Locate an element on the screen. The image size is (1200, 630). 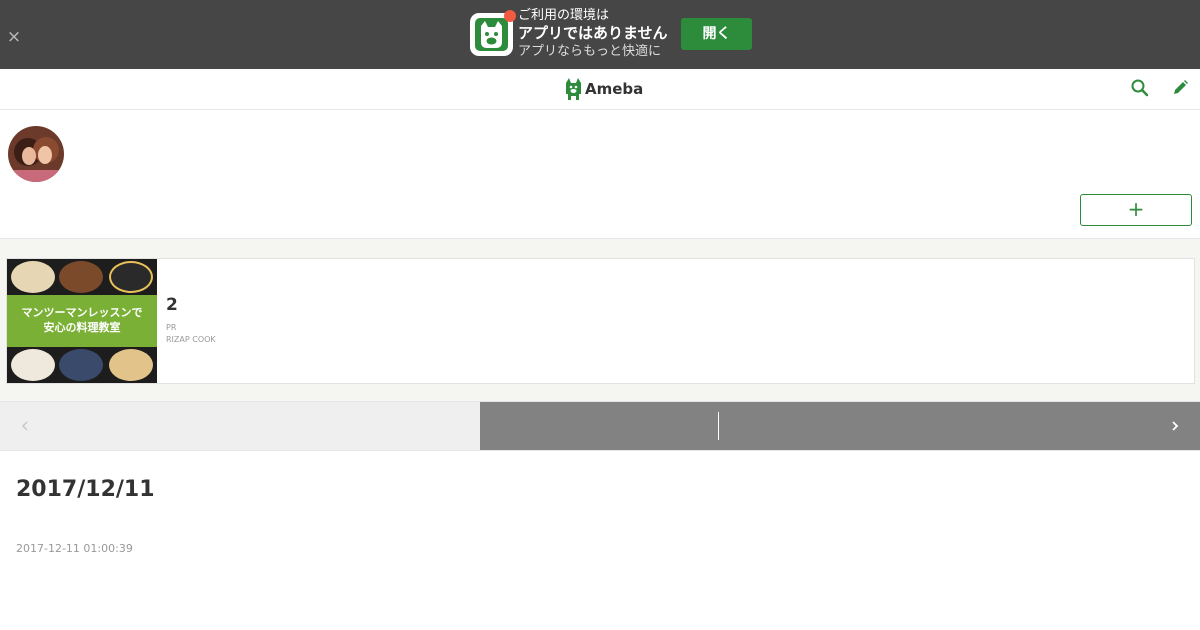
ad-title: 2 is located at coordinates (172, 305).